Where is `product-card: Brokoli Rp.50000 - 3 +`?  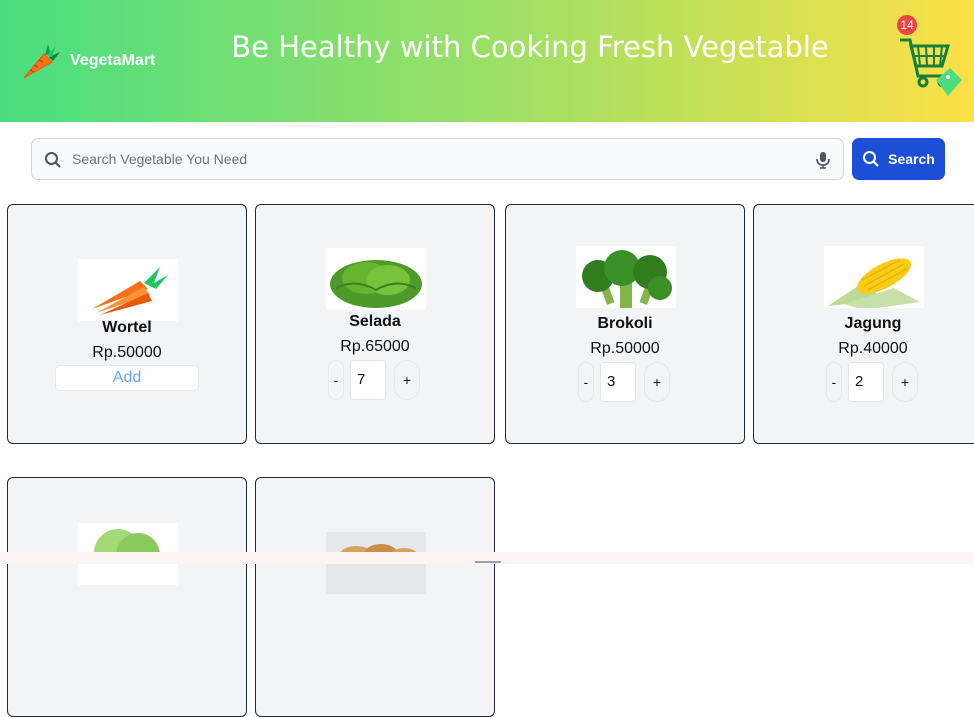 product-card: Brokoli Rp.50000 - 3 + is located at coordinates (625, 324).